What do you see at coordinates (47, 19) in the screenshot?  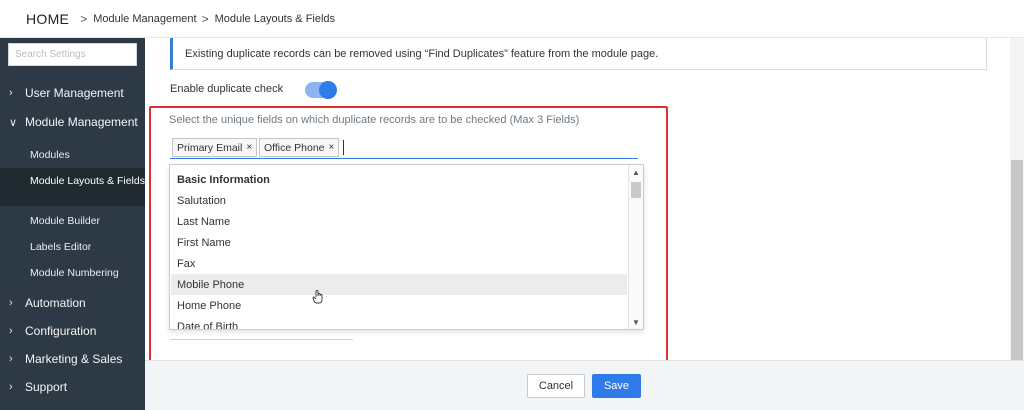 I see `breadcrumb-home: HOME` at bounding box center [47, 19].